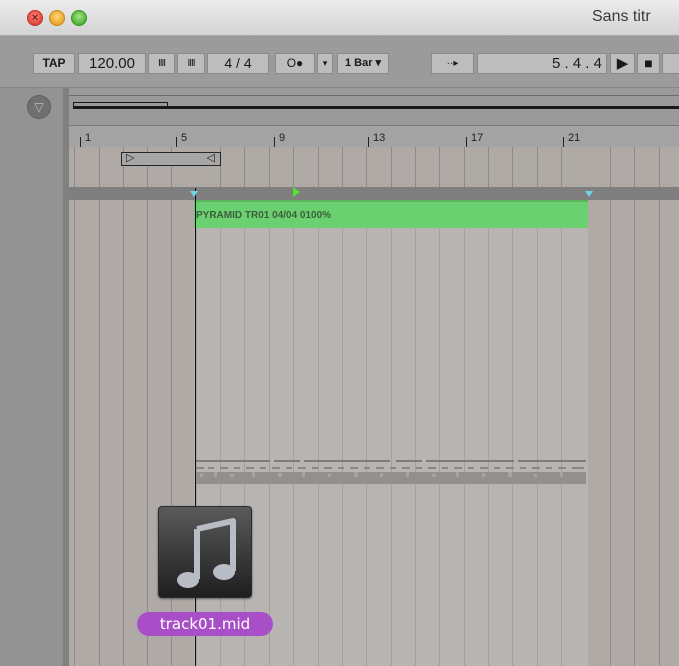 The image size is (679, 666). What do you see at coordinates (296, 192) in the screenshot?
I see `playhead-marker` at bounding box center [296, 192].